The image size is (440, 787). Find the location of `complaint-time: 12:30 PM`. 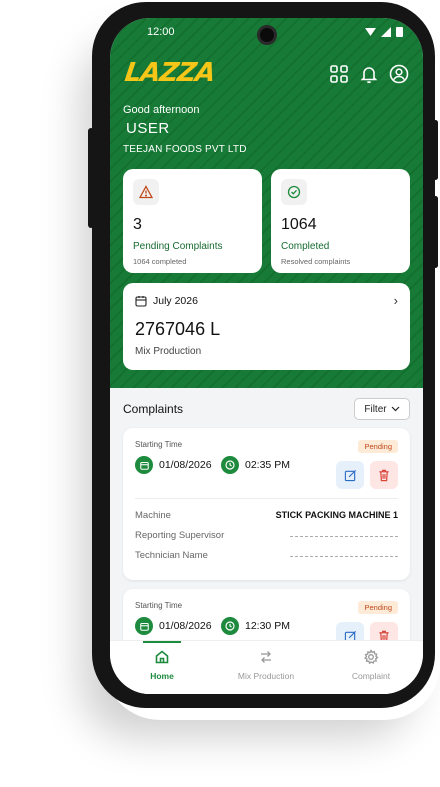

complaint-time: 12:30 PM is located at coordinates (255, 626).